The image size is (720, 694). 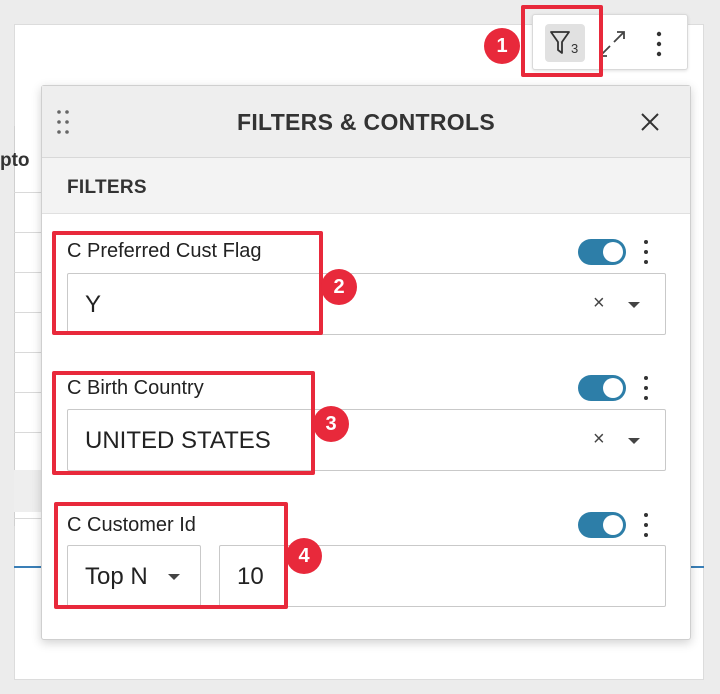 I want to click on filter-toggle-preferred-cust-flag, so click(x=602, y=252).